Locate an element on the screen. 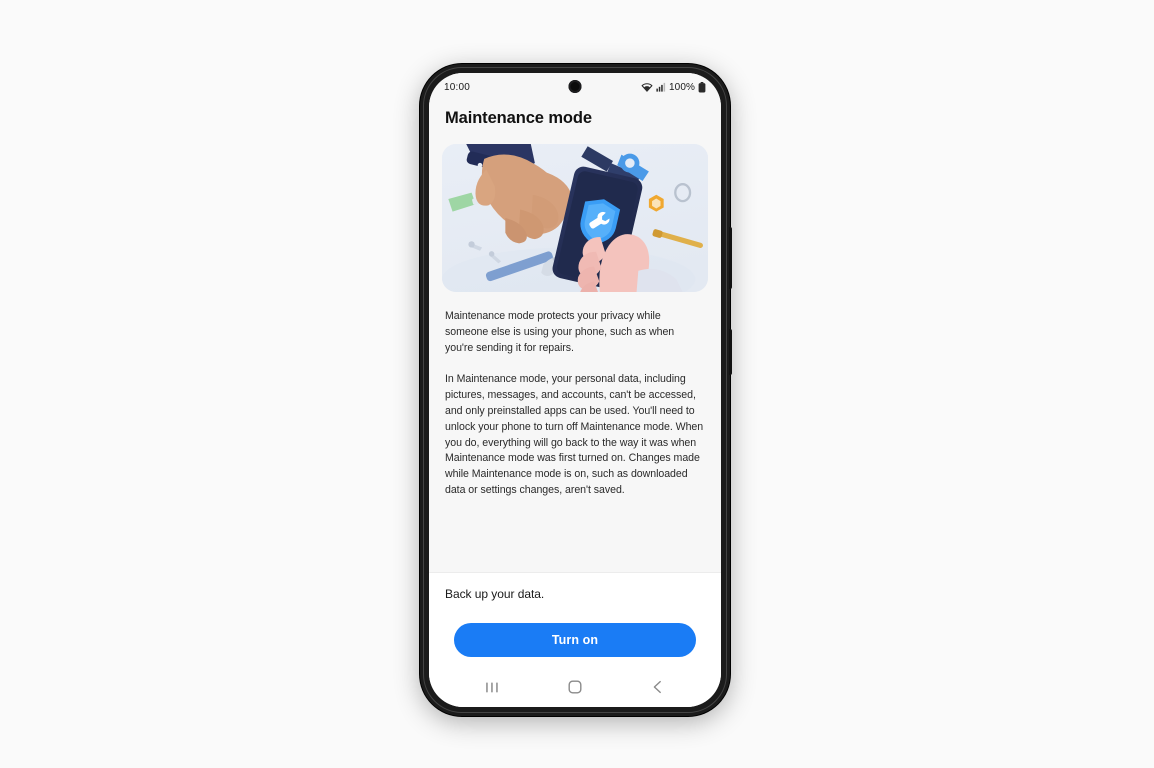 This screenshot has width=1154, height=768. back-chevron-icon is located at coordinates (657, 687).